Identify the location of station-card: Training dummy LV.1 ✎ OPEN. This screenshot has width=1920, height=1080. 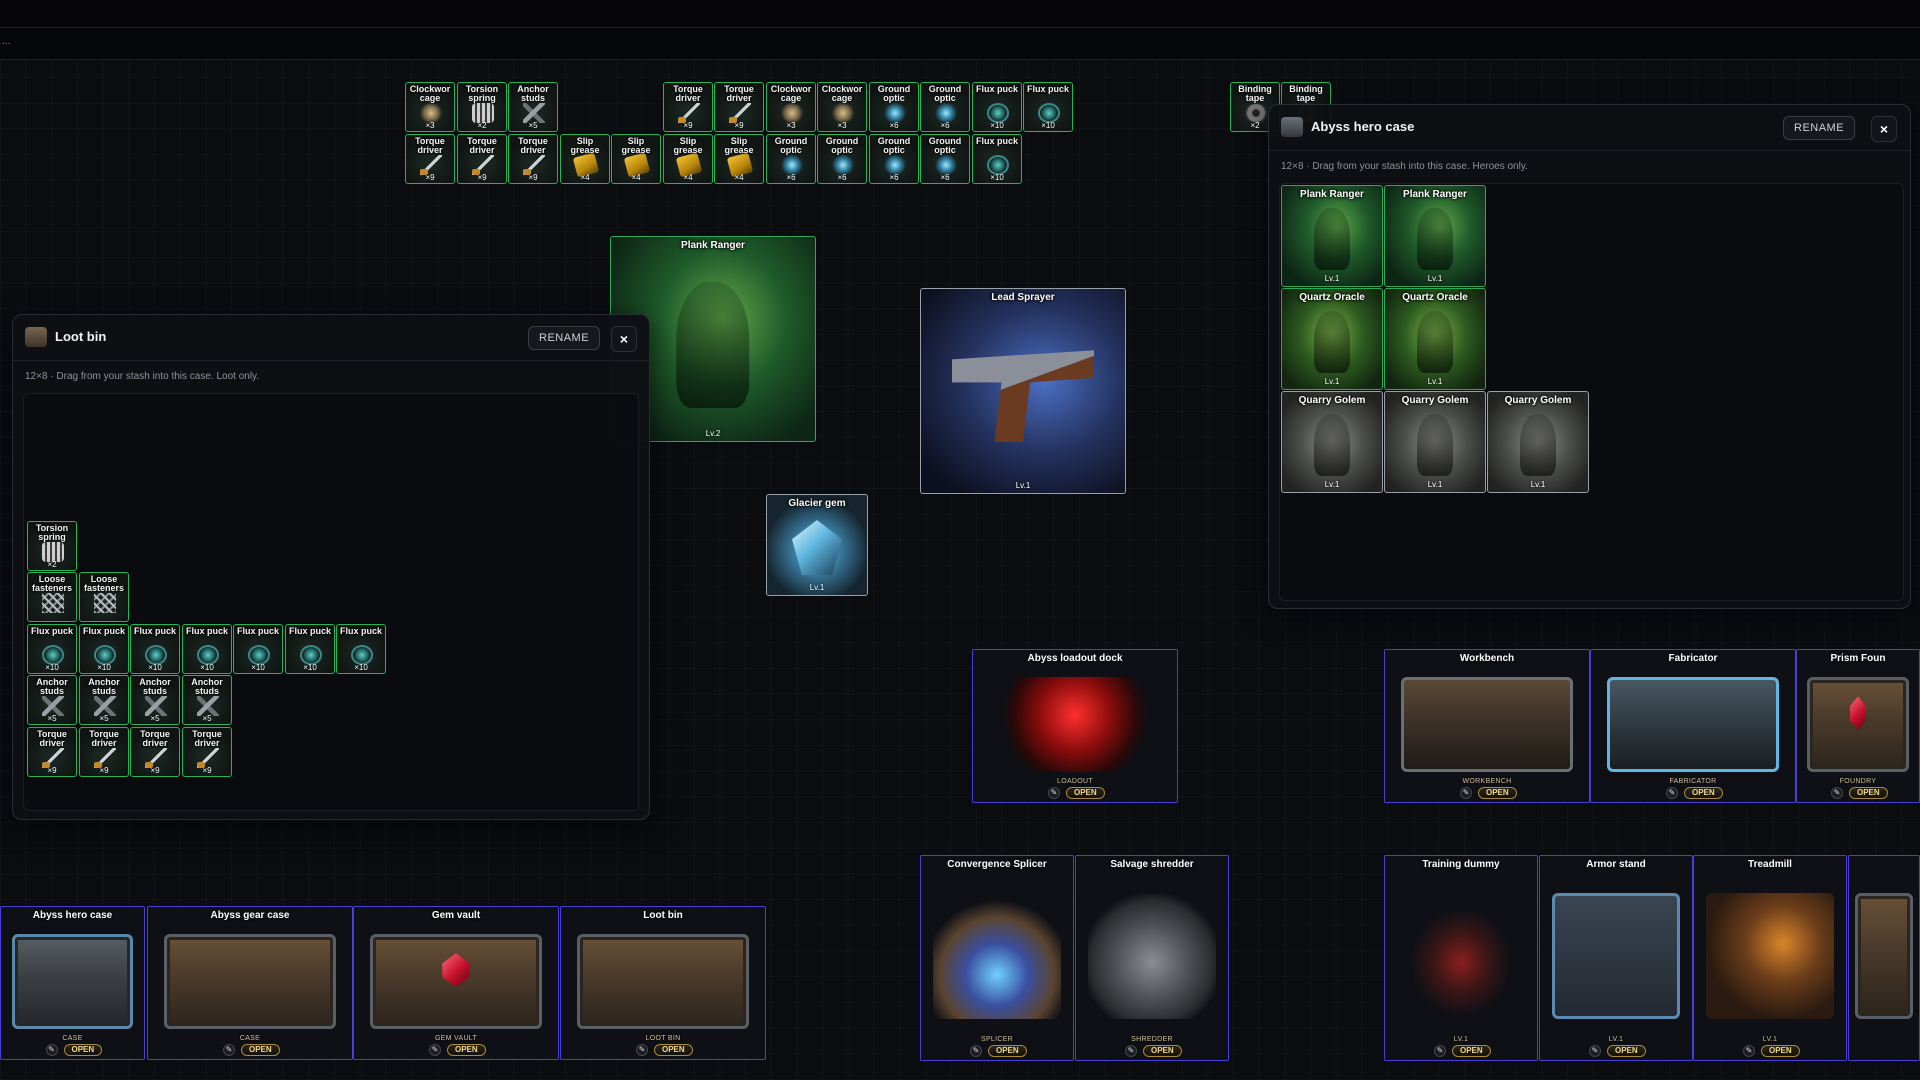
(1461, 958).